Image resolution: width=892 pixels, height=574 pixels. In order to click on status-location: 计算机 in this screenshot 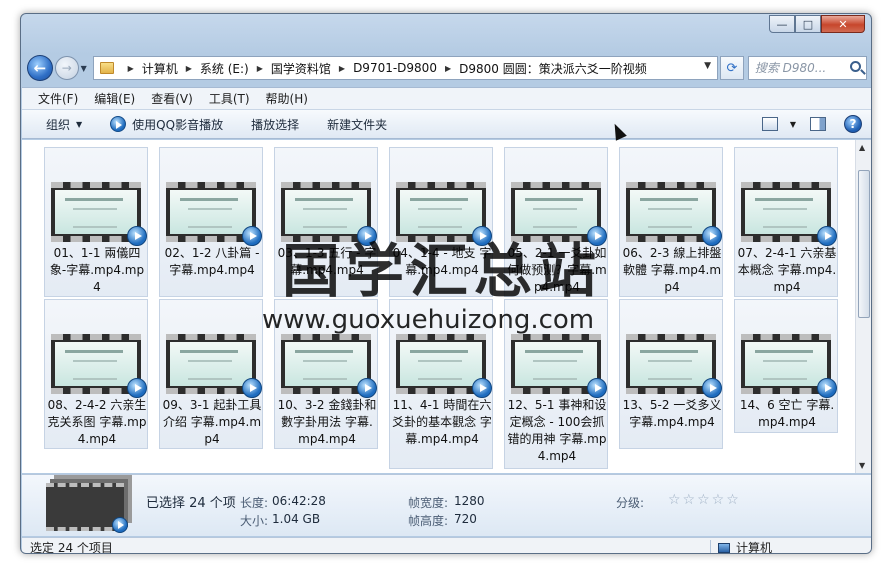, I will do `click(745, 546)`.